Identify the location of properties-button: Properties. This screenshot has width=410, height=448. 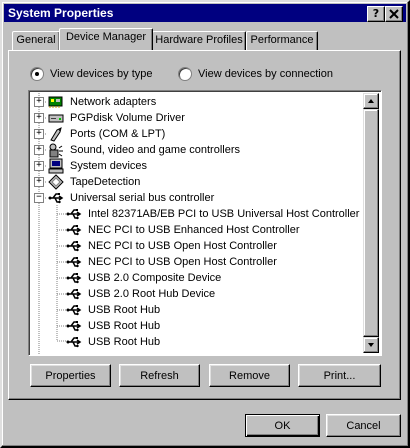
(70, 375).